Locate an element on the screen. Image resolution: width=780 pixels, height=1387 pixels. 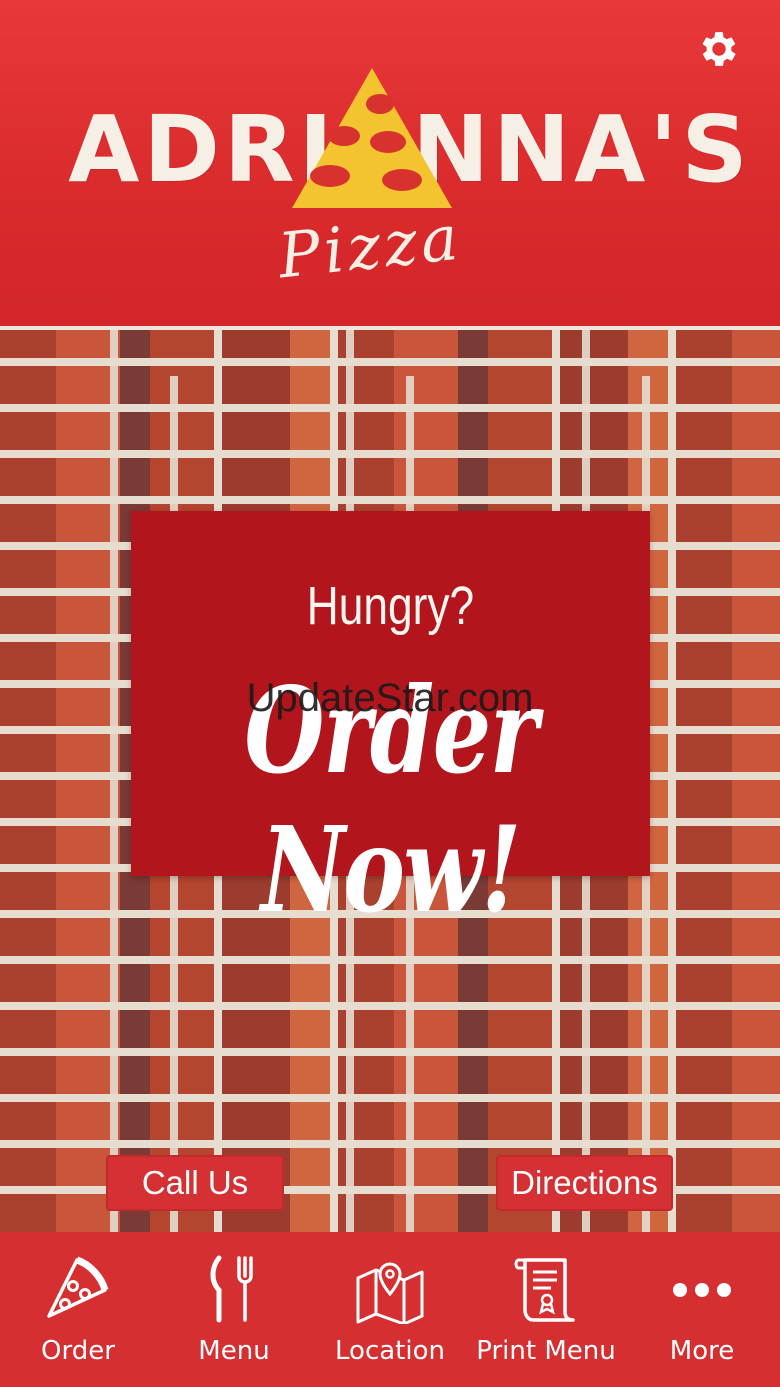
tab-print-menu: Print Menu is located at coordinates (546, 1309).